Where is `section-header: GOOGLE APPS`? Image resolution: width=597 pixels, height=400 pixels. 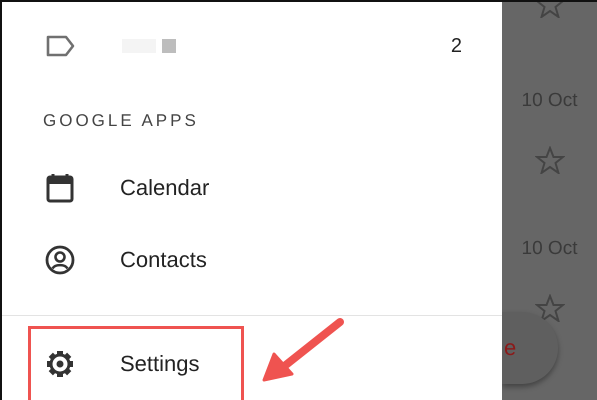 section-header: GOOGLE APPS is located at coordinates (121, 121).